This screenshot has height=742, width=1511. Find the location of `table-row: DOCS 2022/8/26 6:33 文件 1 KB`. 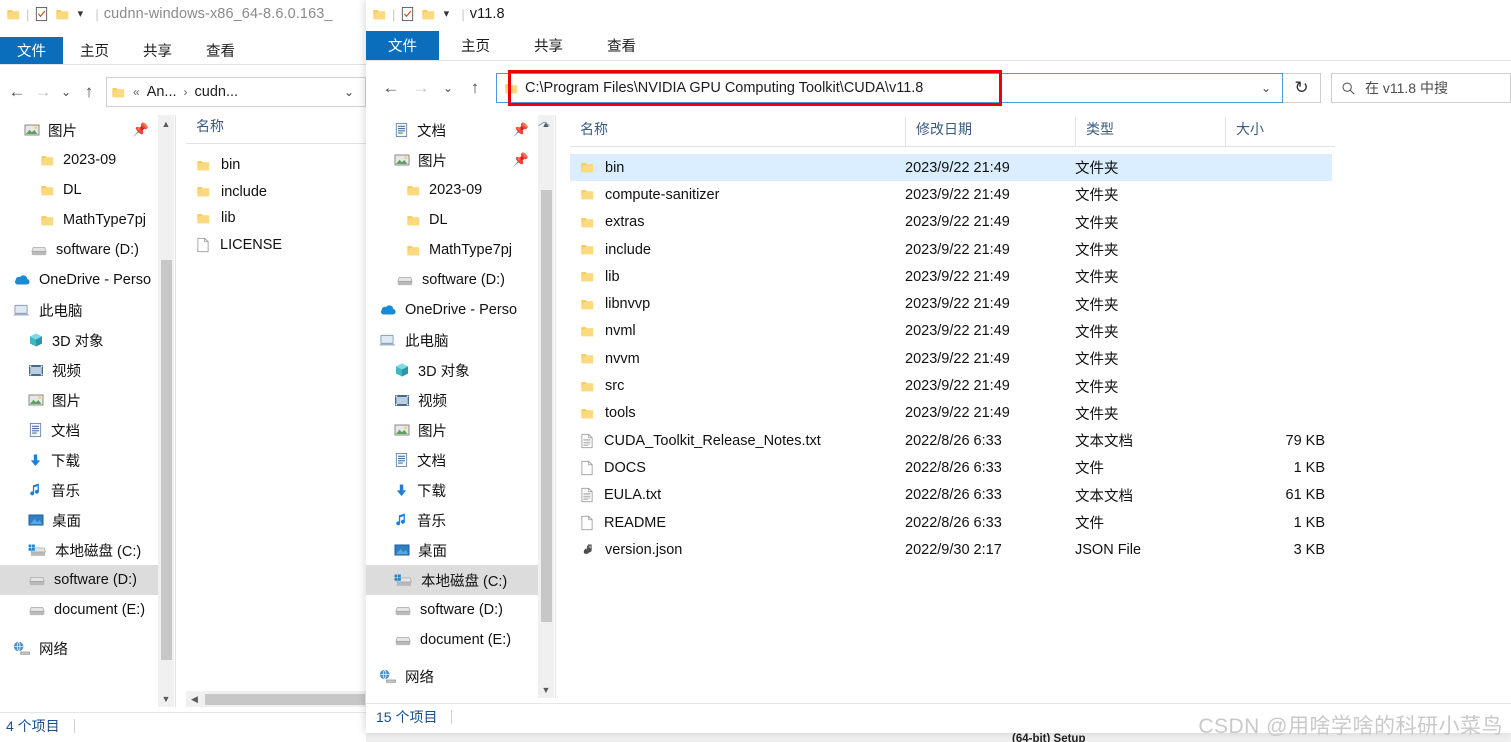

table-row: DOCS 2022/8/26 6:33 文件 1 KB is located at coordinates (951, 467).